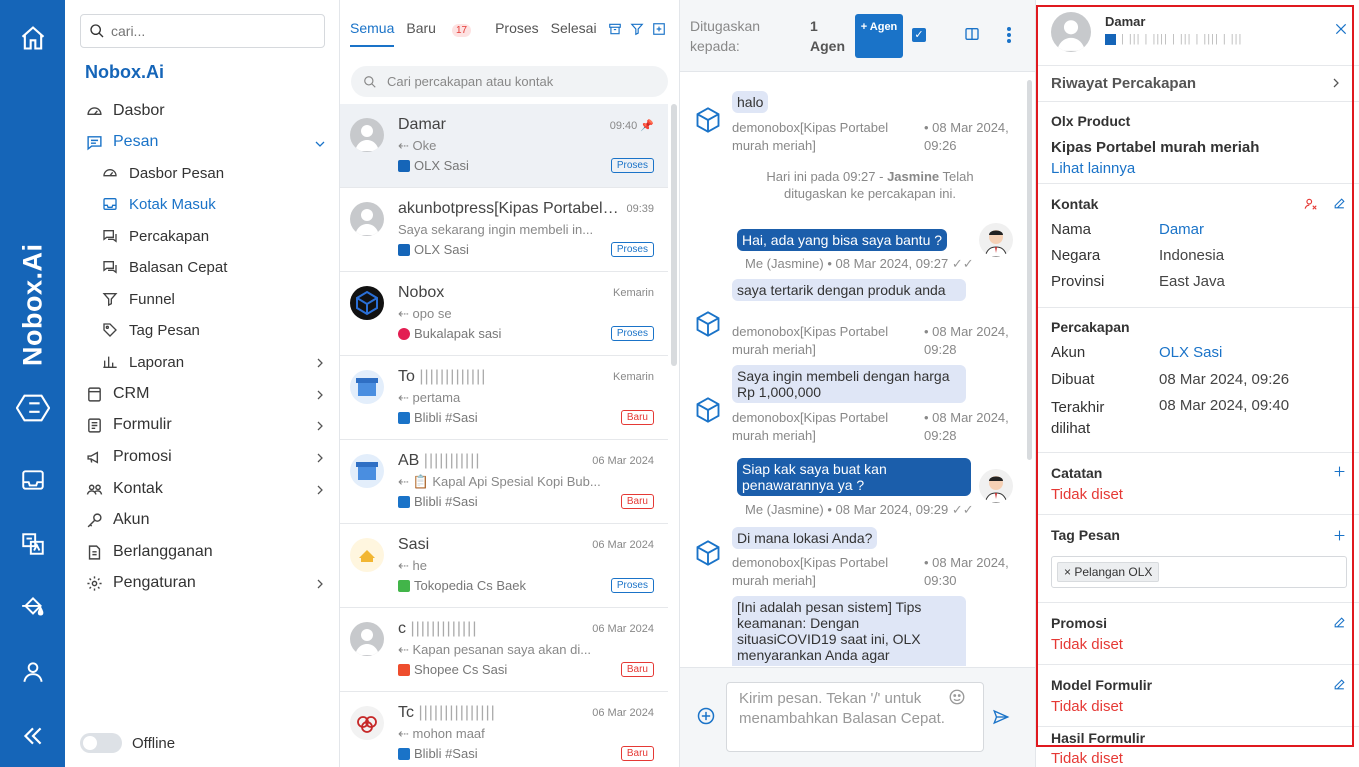 This screenshot has height=767, width=1359. I want to click on last-message: ⇠ opo se, so click(425, 313).